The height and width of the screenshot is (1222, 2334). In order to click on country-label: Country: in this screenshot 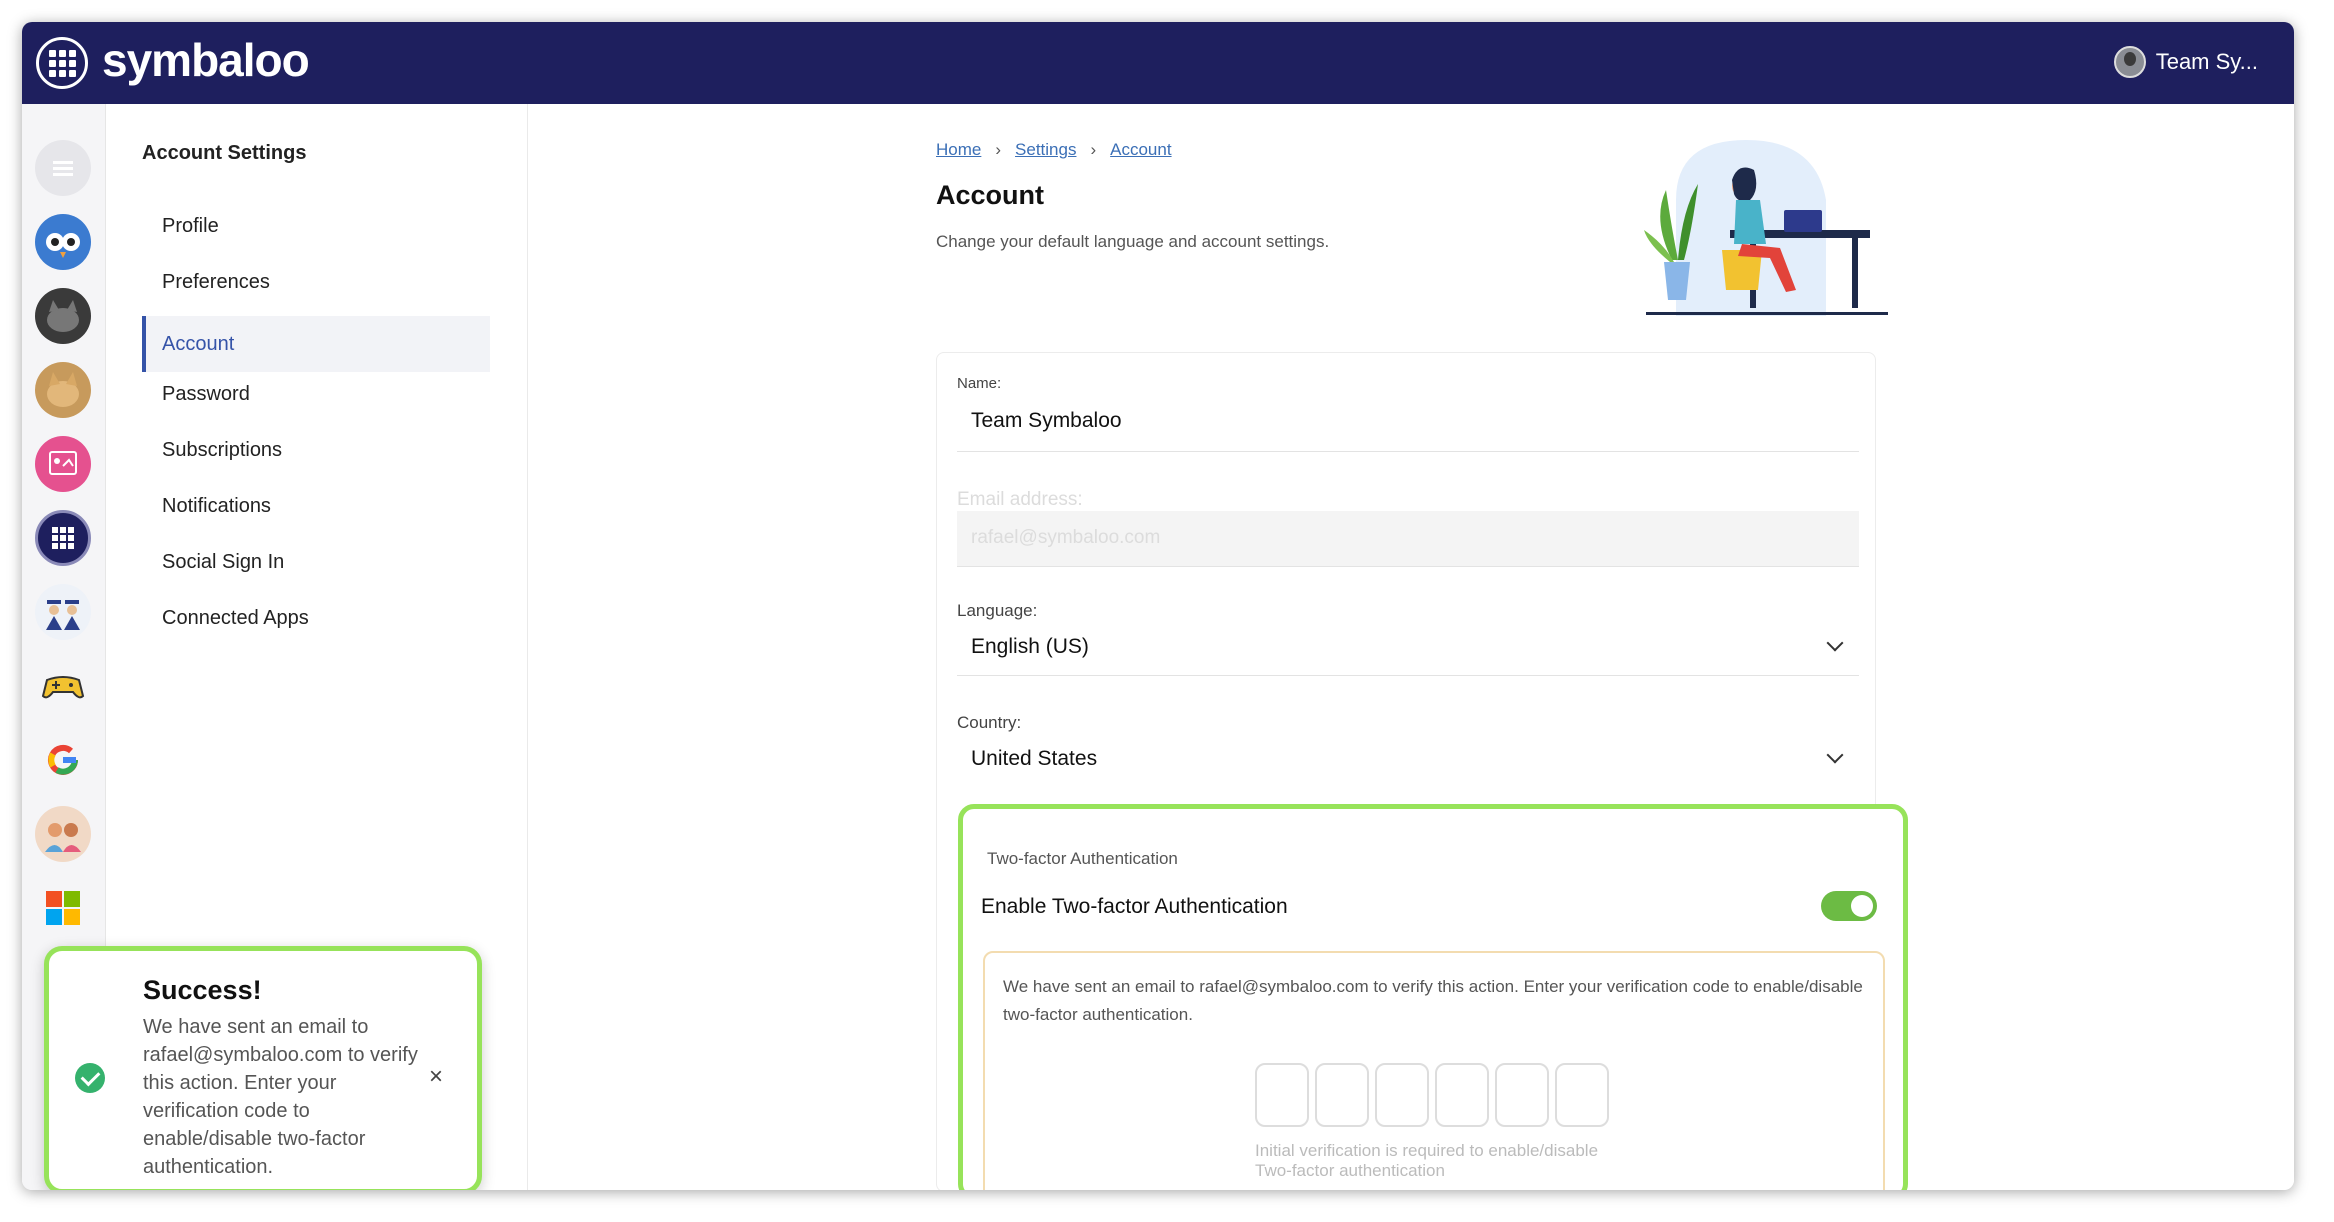, I will do `click(989, 722)`.